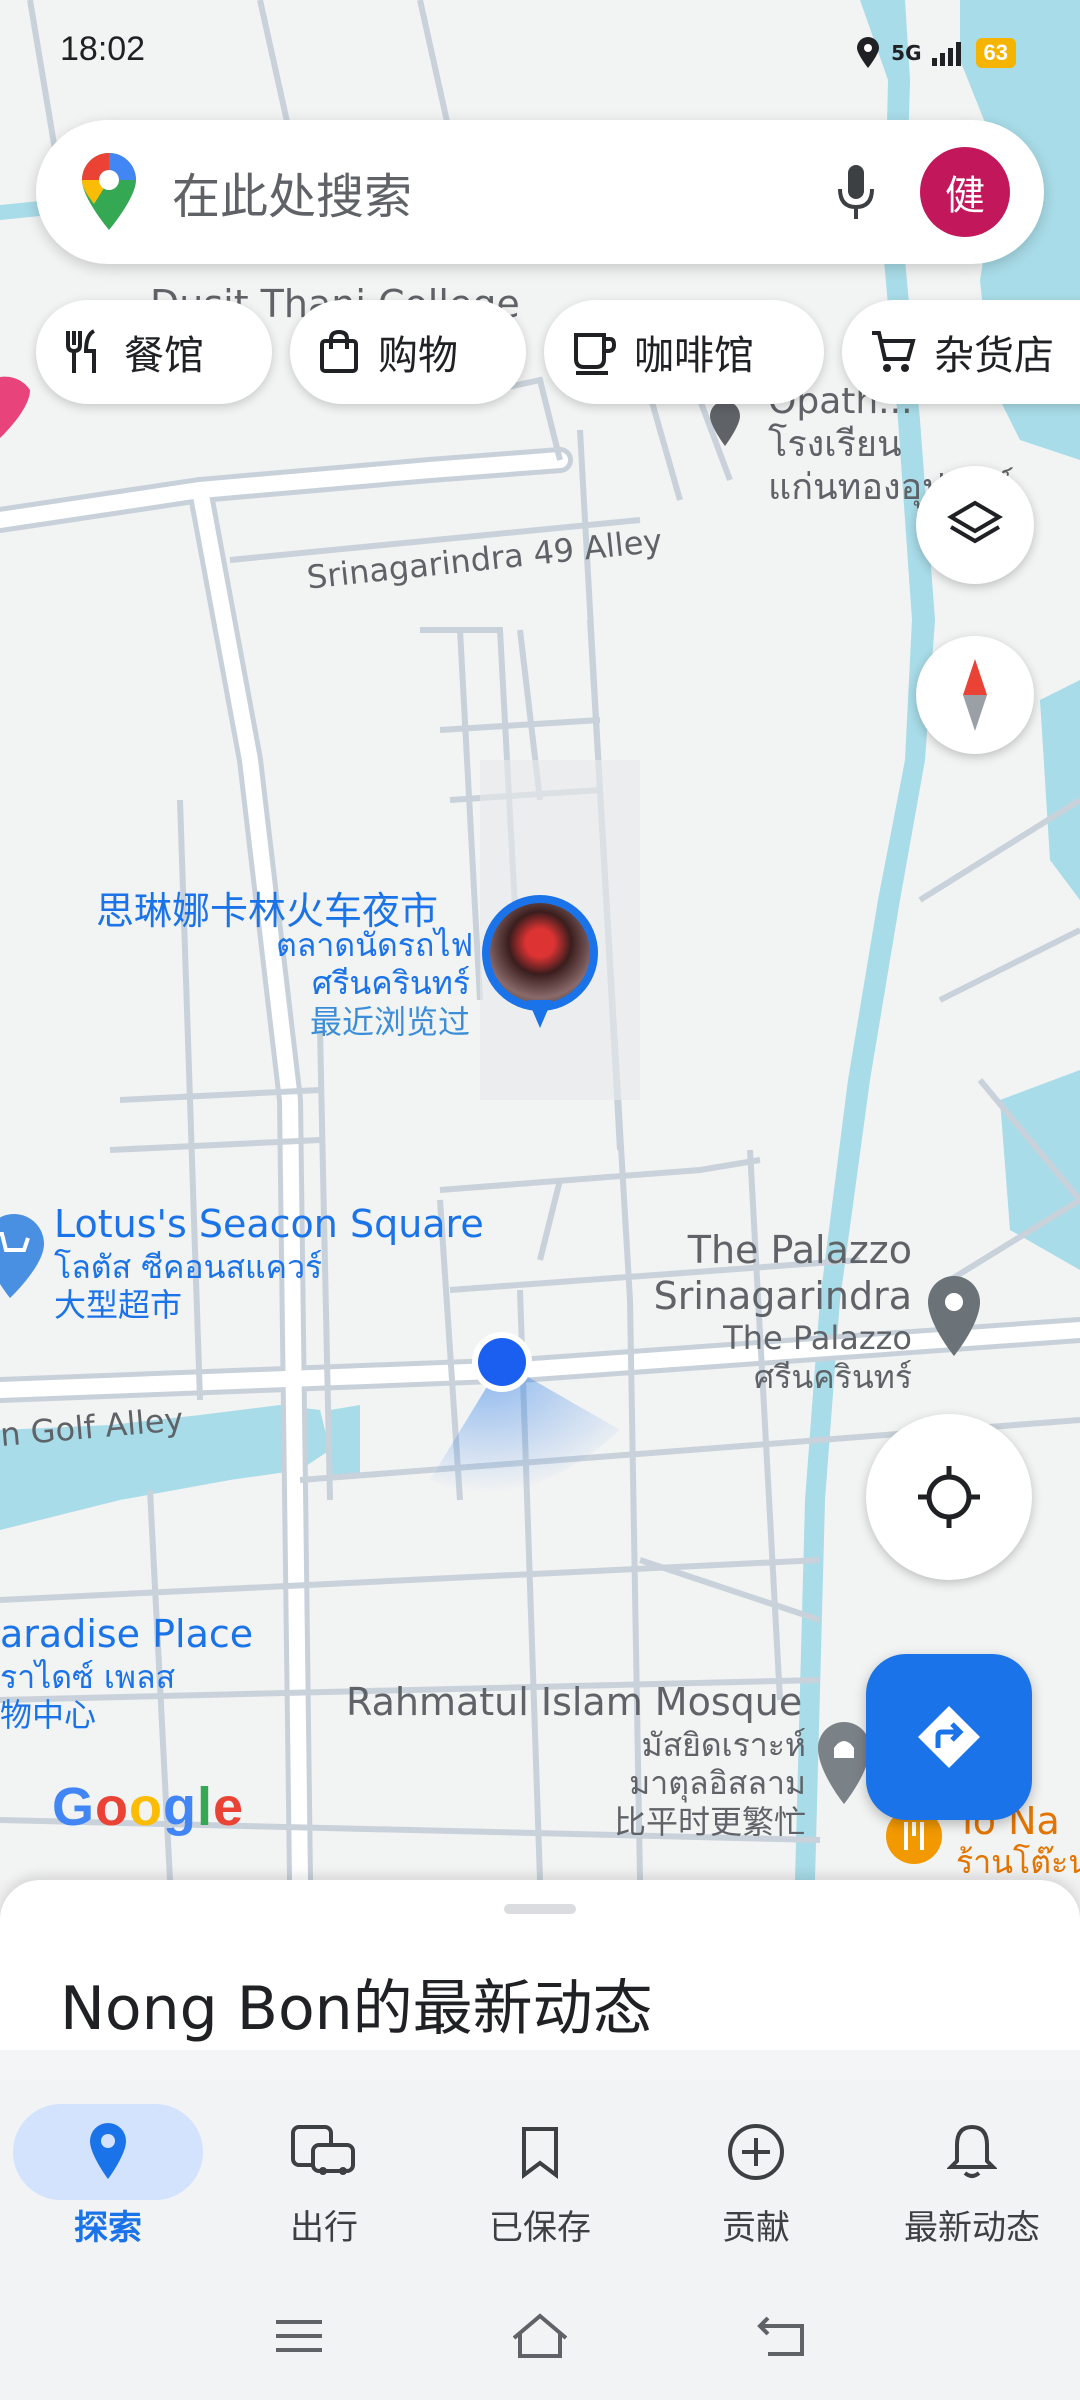 The height and width of the screenshot is (2400, 1080). I want to click on user-location-icon, so click(525, 1412).